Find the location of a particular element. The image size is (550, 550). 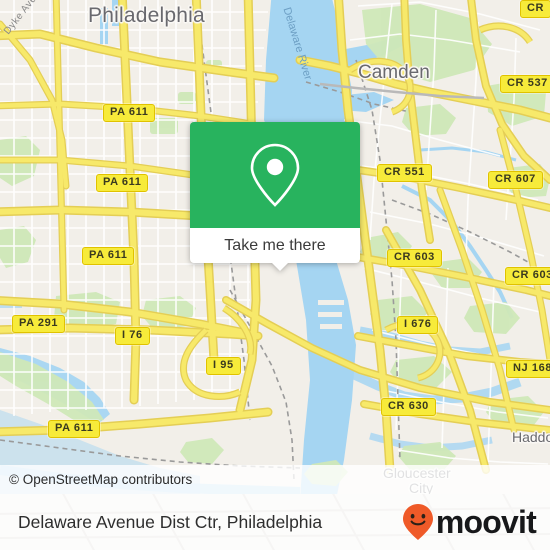

moovit-wordmark: moovit is located at coordinates (486, 522).